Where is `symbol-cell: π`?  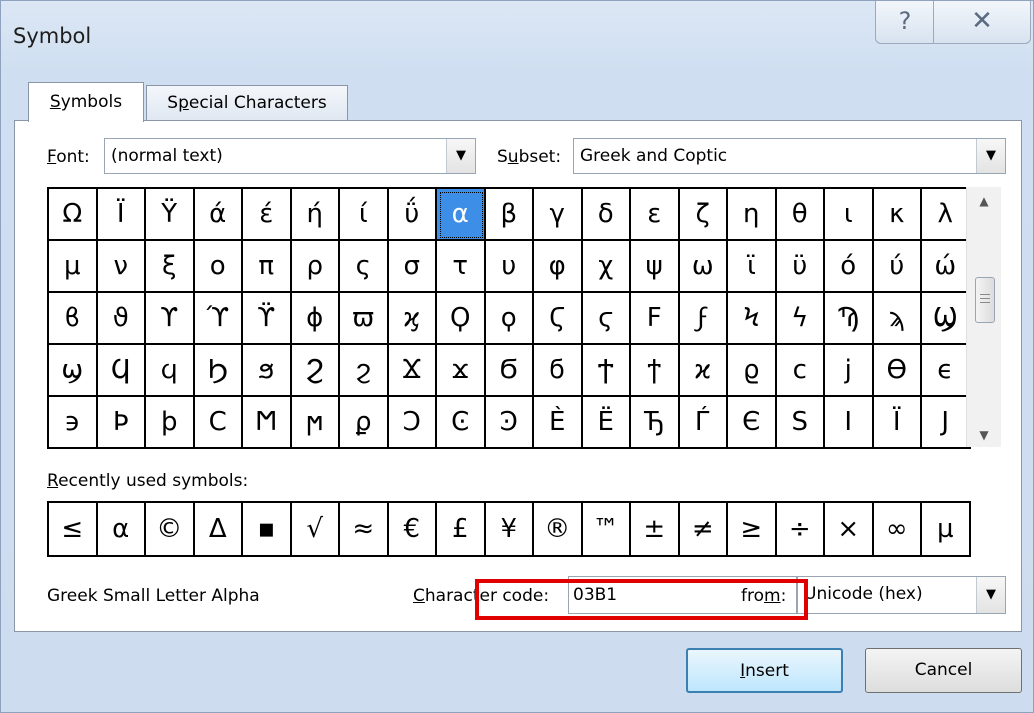
symbol-cell: π is located at coordinates (267, 267).